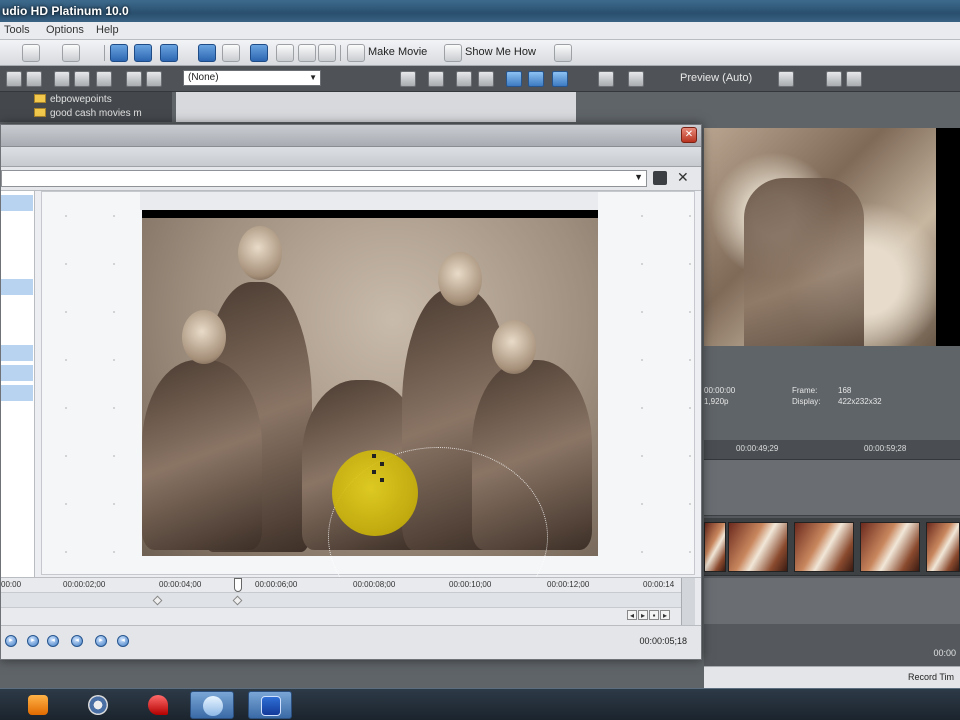 This screenshot has height=720, width=960. I want to click on effects-filter-select: (None) ▼, so click(252, 78).